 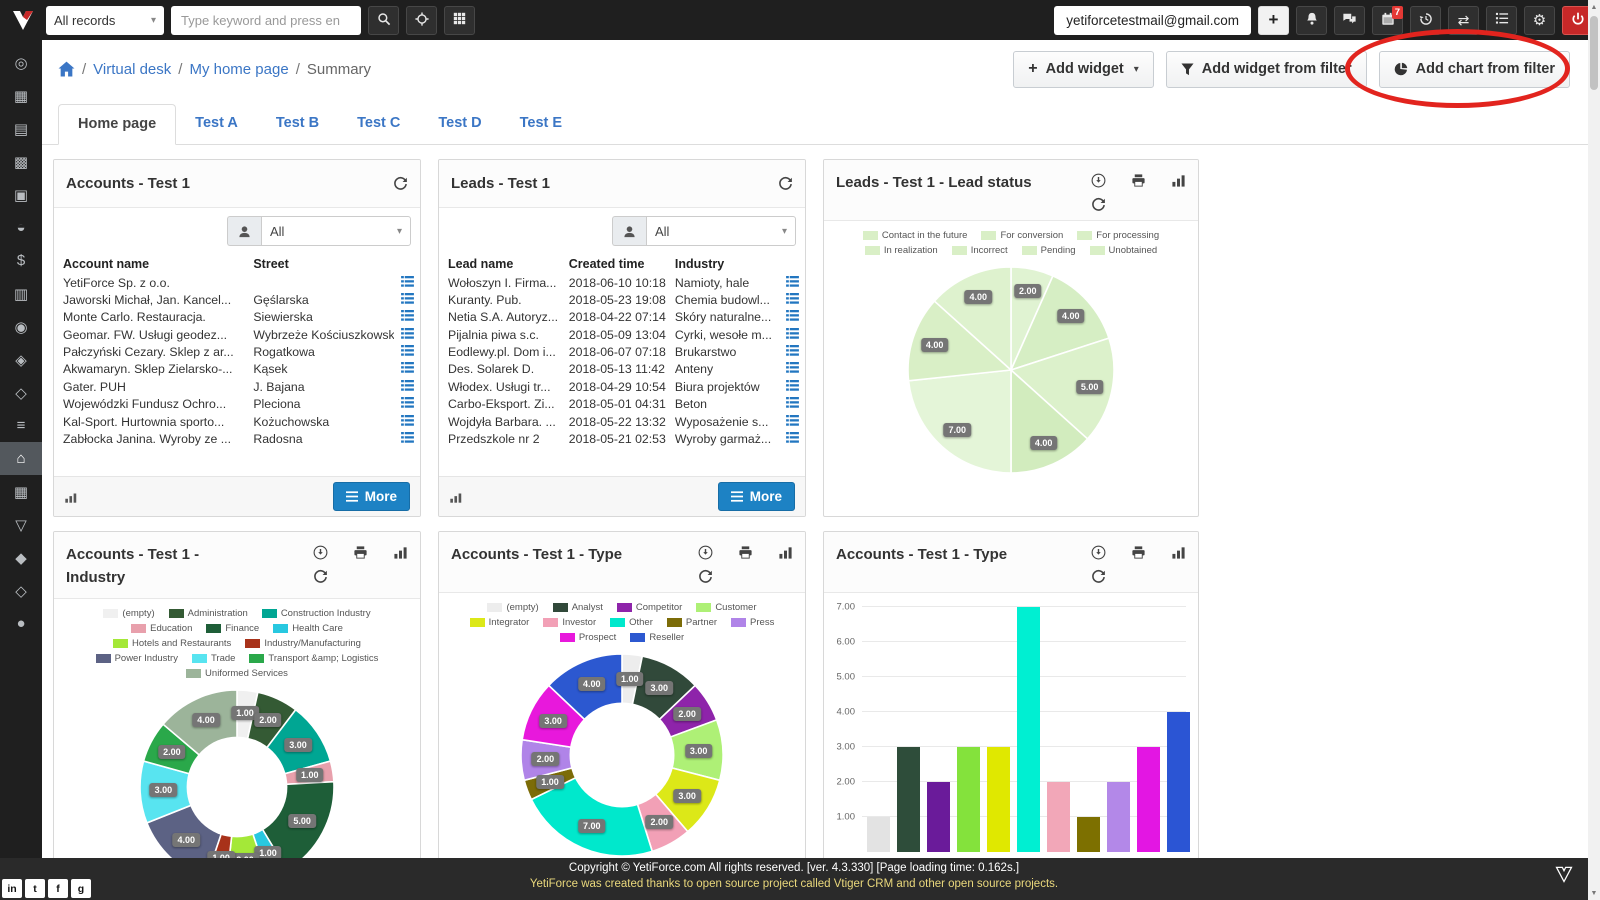 What do you see at coordinates (21, 62) in the screenshot?
I see `sidebar-item-dashboard: ◎` at bounding box center [21, 62].